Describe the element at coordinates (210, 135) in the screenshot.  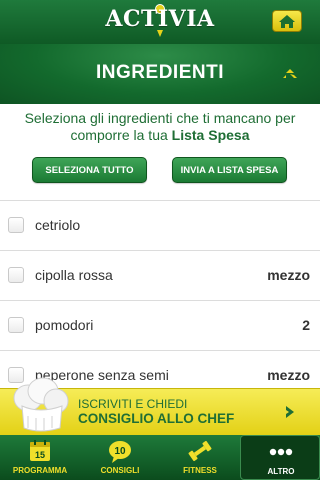
I see `intro-text-bold: Lista Spesa` at that location.